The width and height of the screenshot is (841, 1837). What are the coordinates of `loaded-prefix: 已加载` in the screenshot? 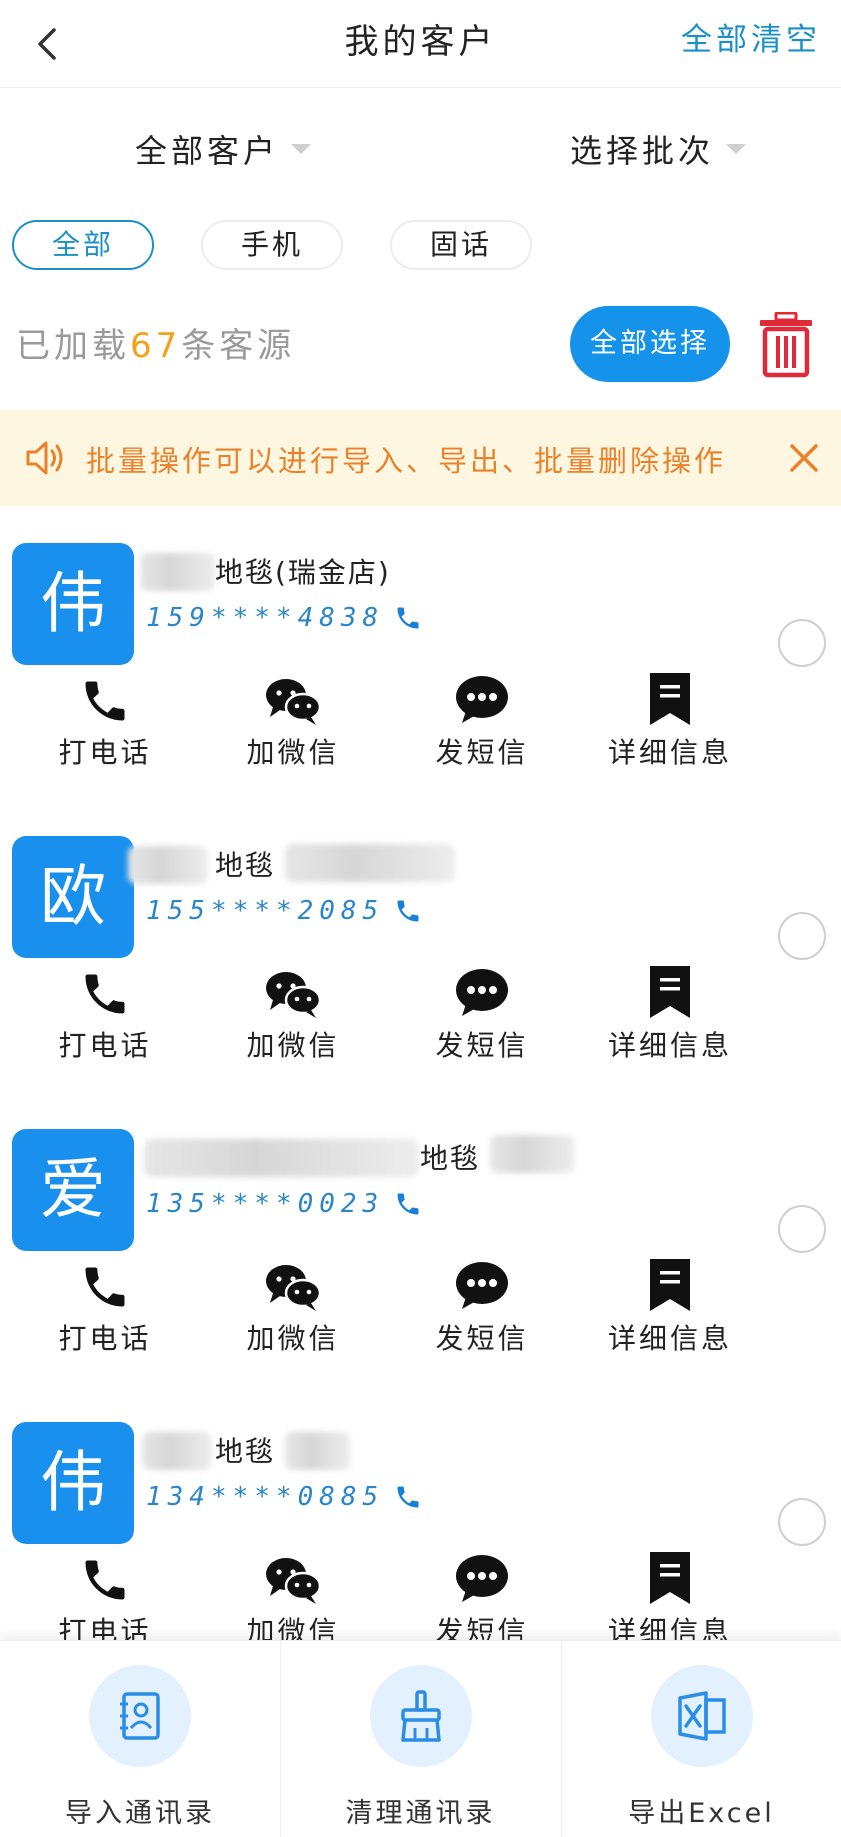 It's located at (73, 346).